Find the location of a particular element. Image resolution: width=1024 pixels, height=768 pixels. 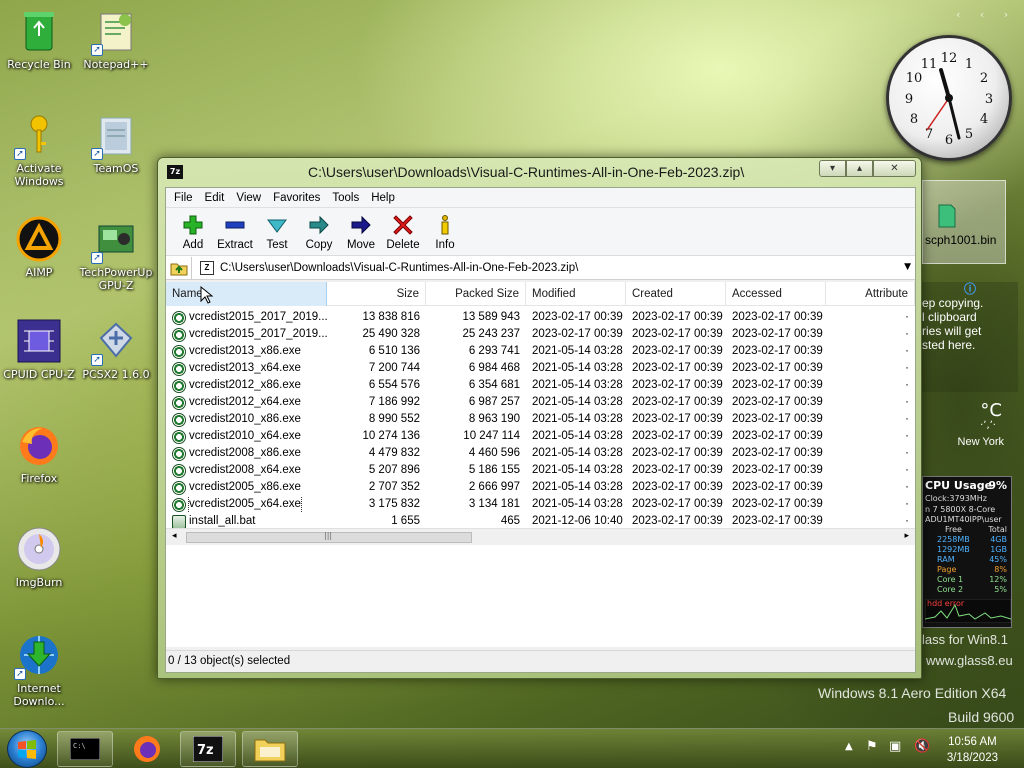

network-icon: ▣ is located at coordinates (895, 746).